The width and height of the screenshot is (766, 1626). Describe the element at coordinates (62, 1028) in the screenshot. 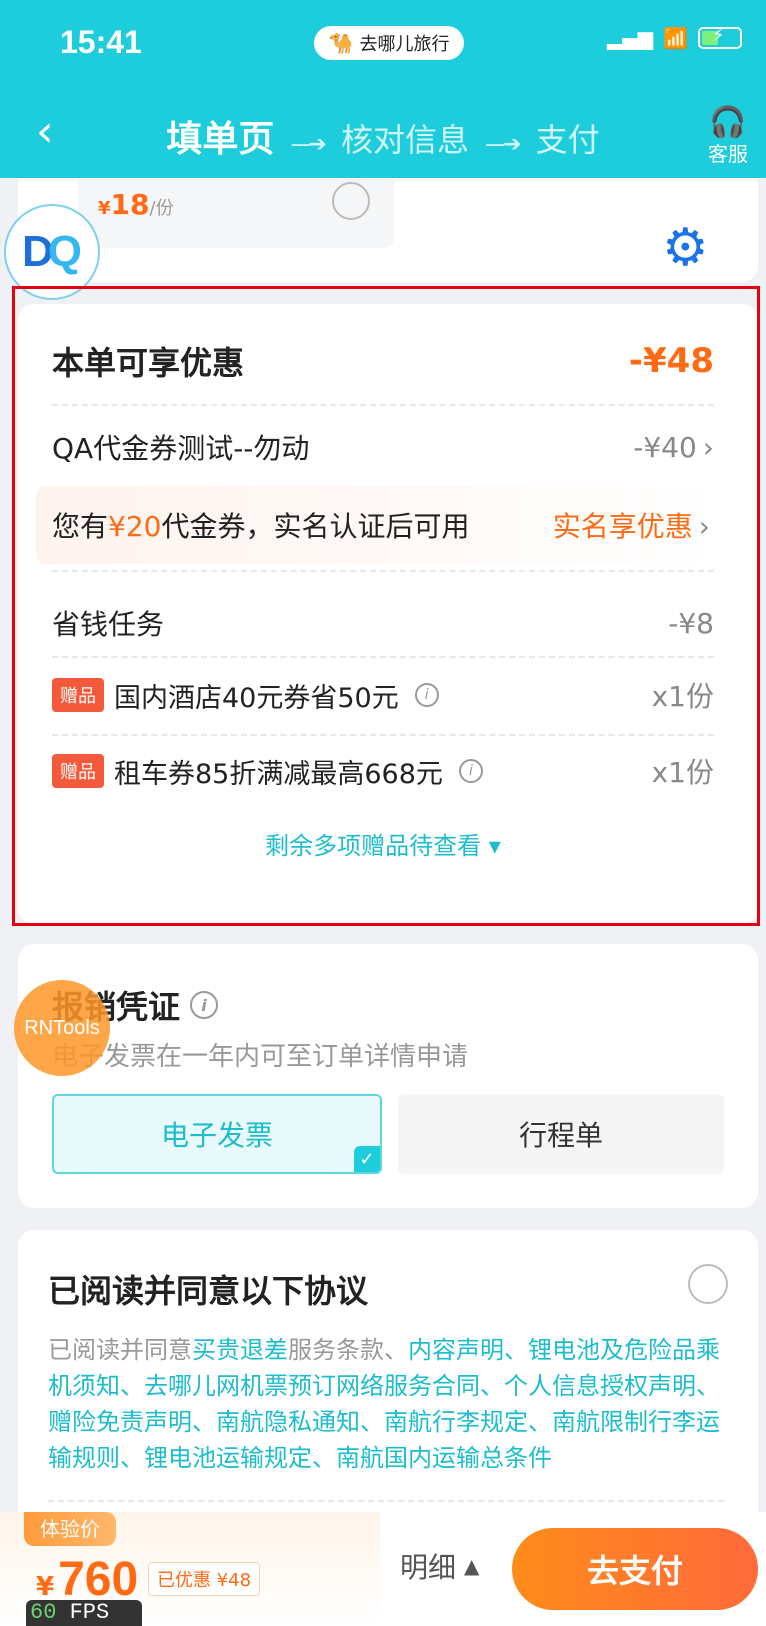

I see `rntools-button: RNTools` at that location.